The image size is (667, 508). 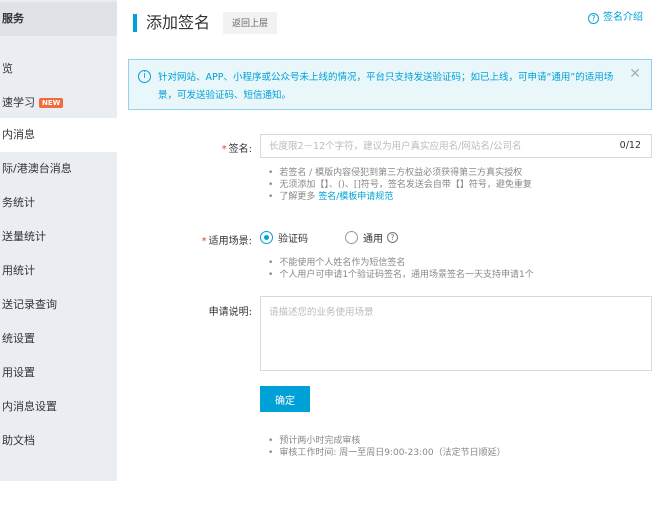 I want to click on sidebar-item-help-docs: 助文档, so click(x=58, y=441).